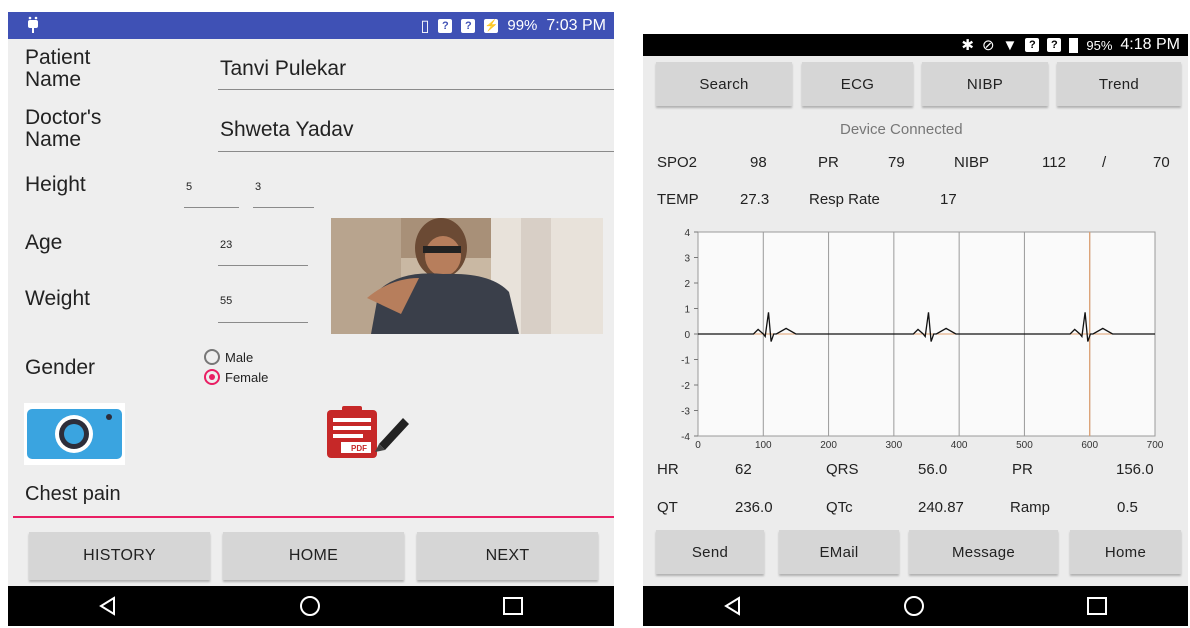 This screenshot has height=628, width=1190. Describe the element at coordinates (844, 199) in the screenshot. I see `resp-rate-label: Resp Rate` at that location.